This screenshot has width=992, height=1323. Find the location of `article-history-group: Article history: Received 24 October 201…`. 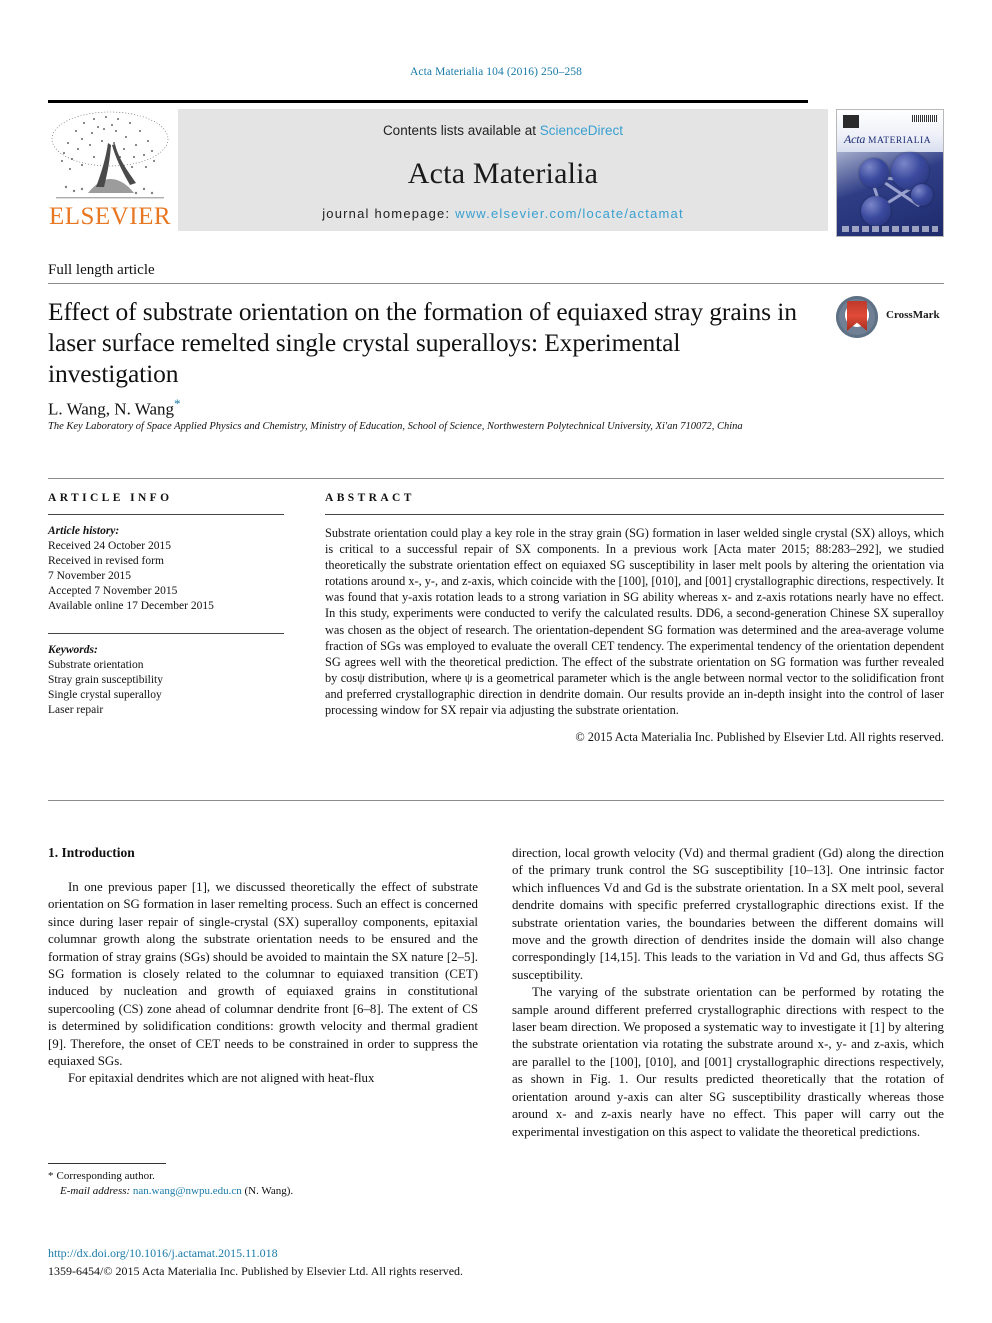

article-history-group: Article history: Received 24 October 201… is located at coordinates (166, 569).